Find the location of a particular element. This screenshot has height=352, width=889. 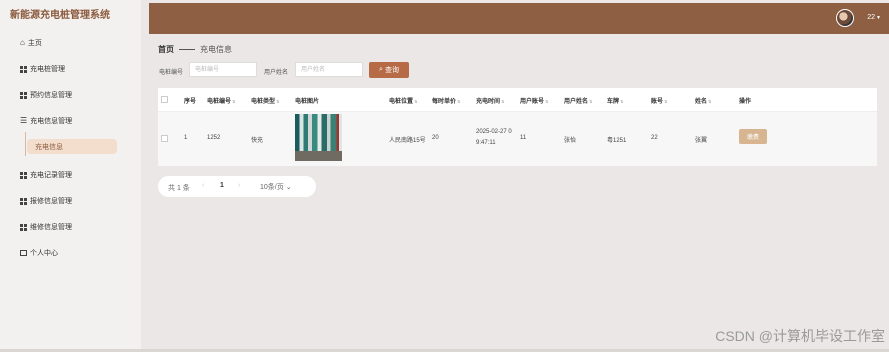

user-name: 22 is located at coordinates (871, 17).